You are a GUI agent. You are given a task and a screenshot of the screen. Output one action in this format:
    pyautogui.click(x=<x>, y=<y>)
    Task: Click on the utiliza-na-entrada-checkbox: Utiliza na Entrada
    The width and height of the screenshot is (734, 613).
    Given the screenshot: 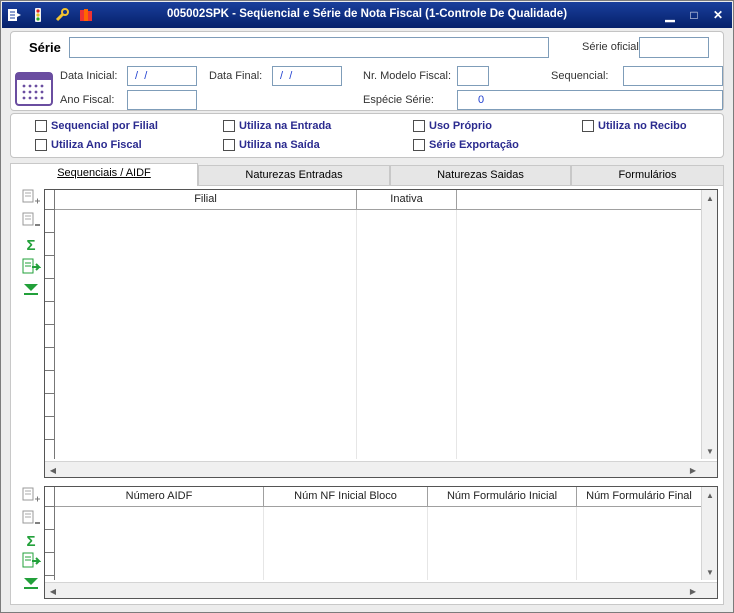 What is the action you would take?
    pyautogui.click(x=277, y=126)
    